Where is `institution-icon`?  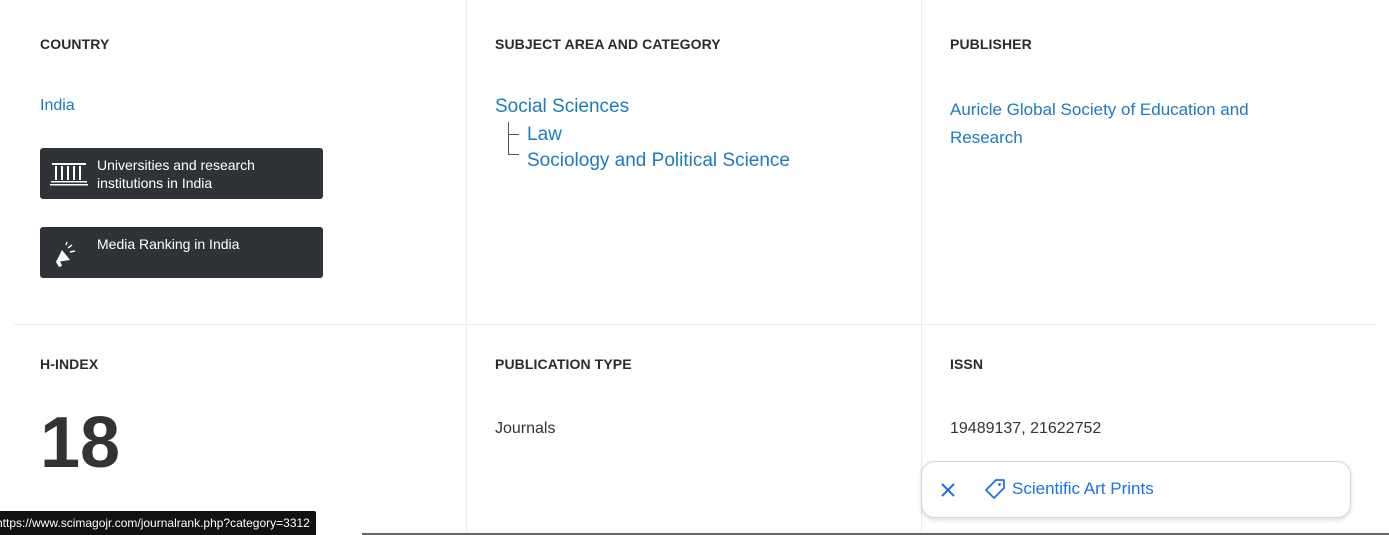
institution-icon is located at coordinates (70, 174).